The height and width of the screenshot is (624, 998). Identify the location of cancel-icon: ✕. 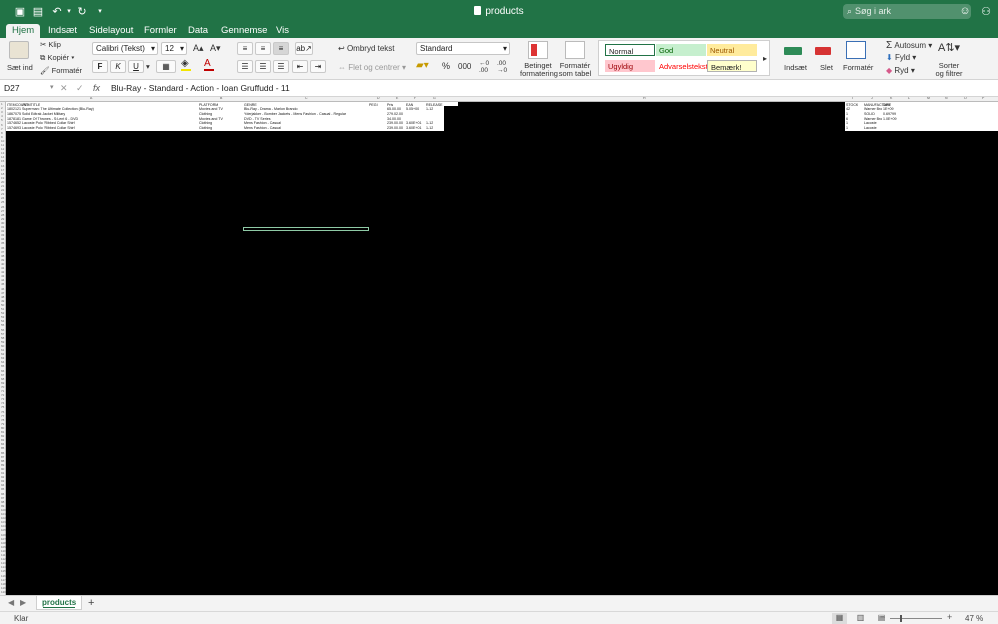
(64, 88).